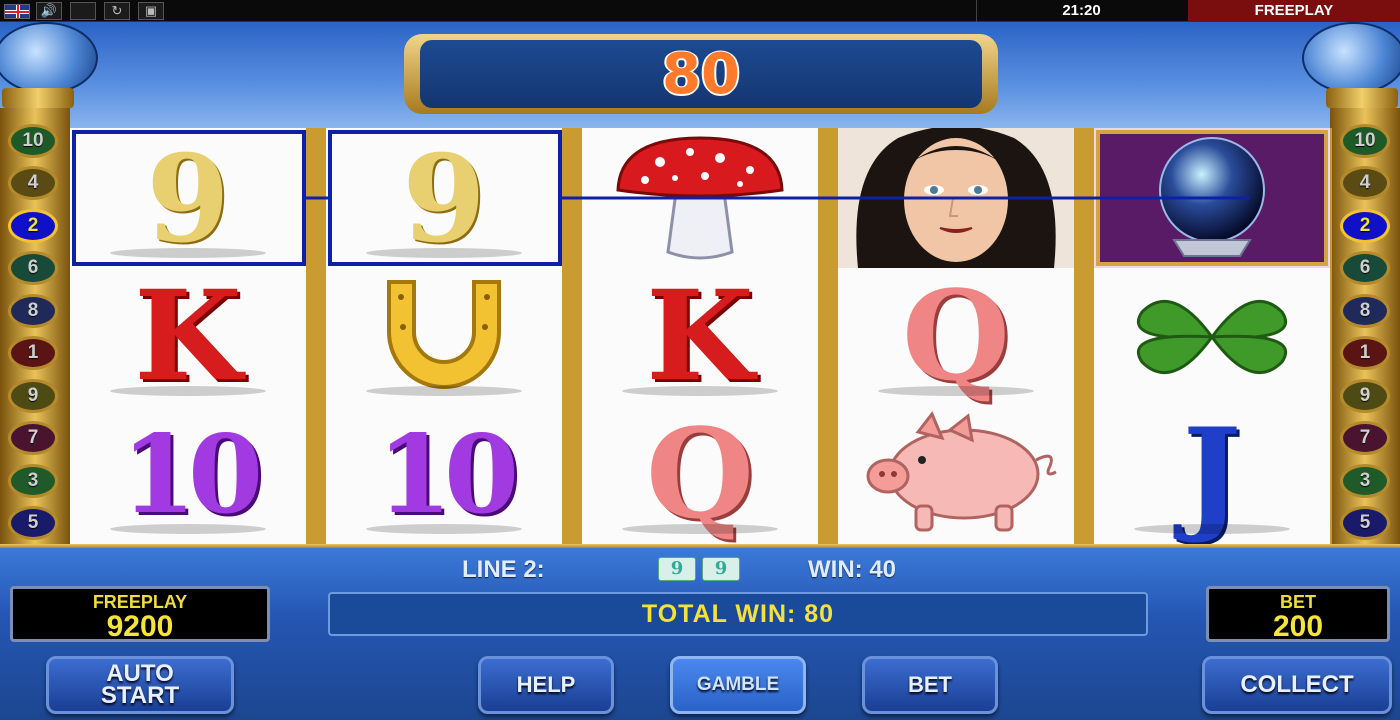 The width and height of the screenshot is (1400, 720). What do you see at coordinates (1298, 602) in the screenshot?
I see `bet-label: BET` at bounding box center [1298, 602].